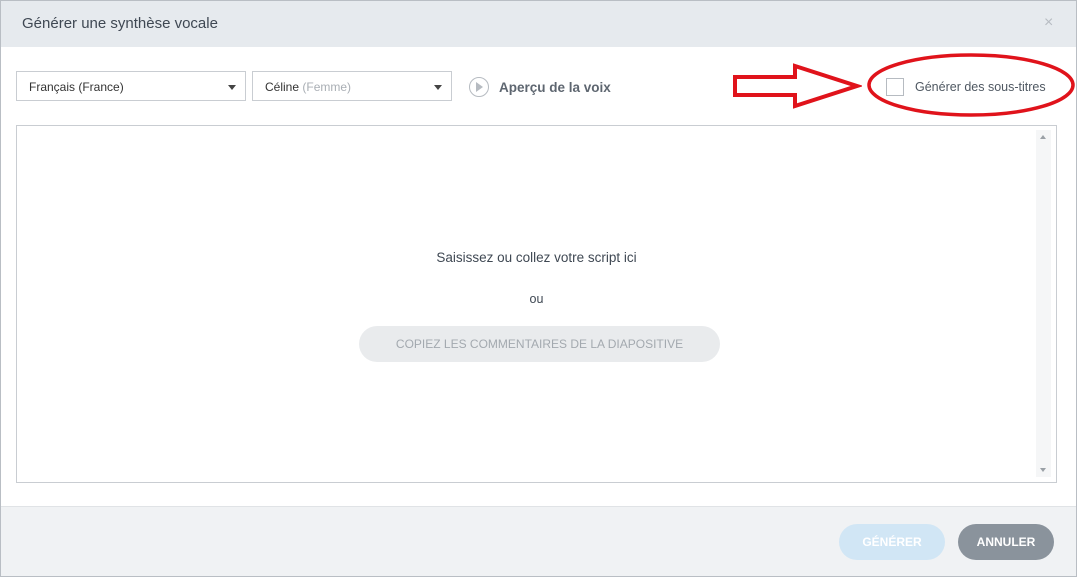 This screenshot has height=577, width=1077. Describe the element at coordinates (131, 86) in the screenshot. I see `language-select: Français (France)` at that location.